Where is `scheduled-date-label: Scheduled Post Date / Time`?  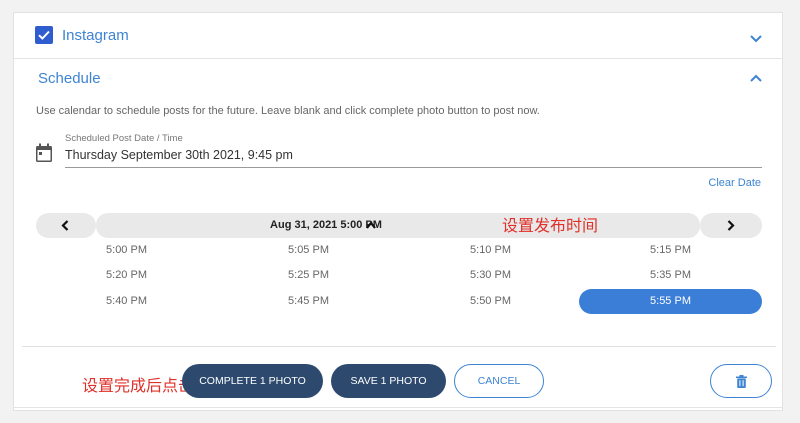 scheduled-date-label: Scheduled Post Date / Time is located at coordinates (124, 138).